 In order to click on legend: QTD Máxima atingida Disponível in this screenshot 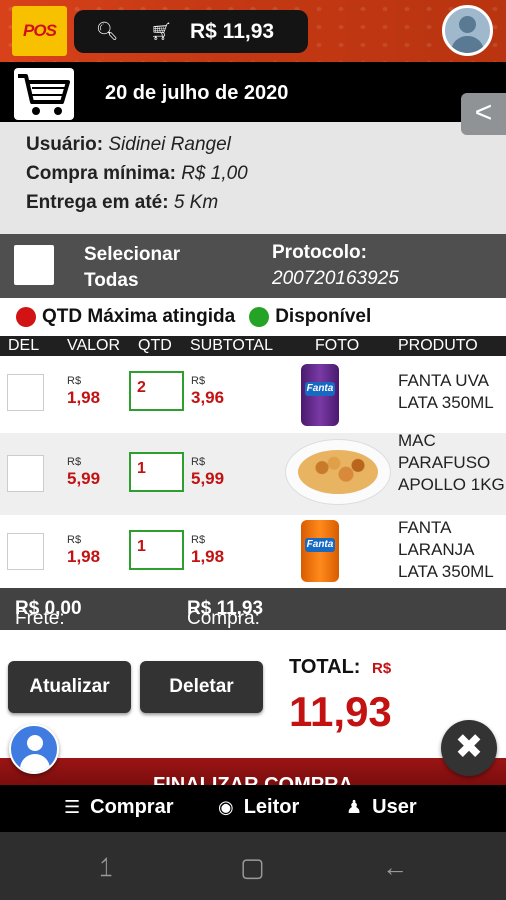, I will do `click(253, 317)`.